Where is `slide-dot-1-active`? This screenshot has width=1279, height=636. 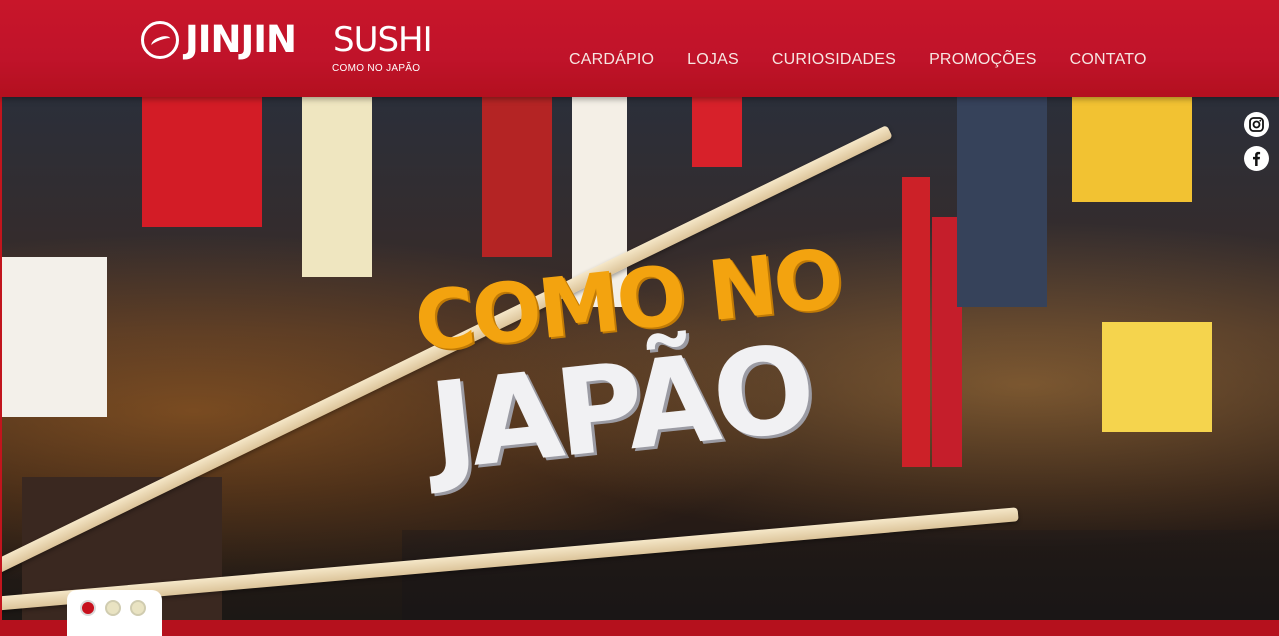
slide-dot-1-active is located at coordinates (88, 608).